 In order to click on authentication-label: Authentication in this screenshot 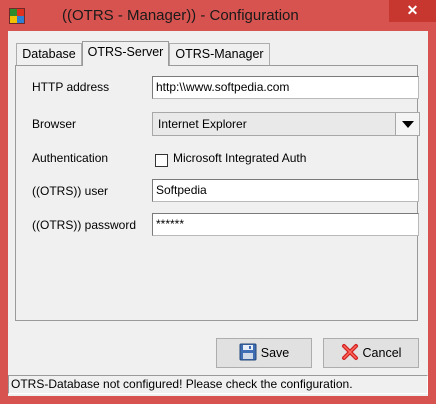, I will do `click(70, 158)`.